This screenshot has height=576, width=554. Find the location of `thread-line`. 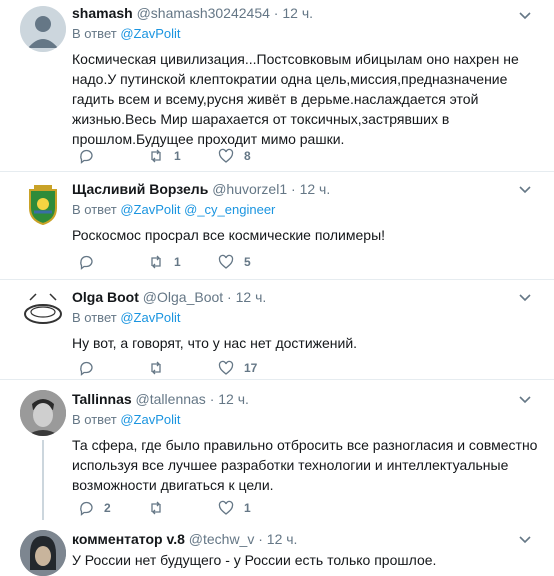

thread-line is located at coordinates (43, 480).